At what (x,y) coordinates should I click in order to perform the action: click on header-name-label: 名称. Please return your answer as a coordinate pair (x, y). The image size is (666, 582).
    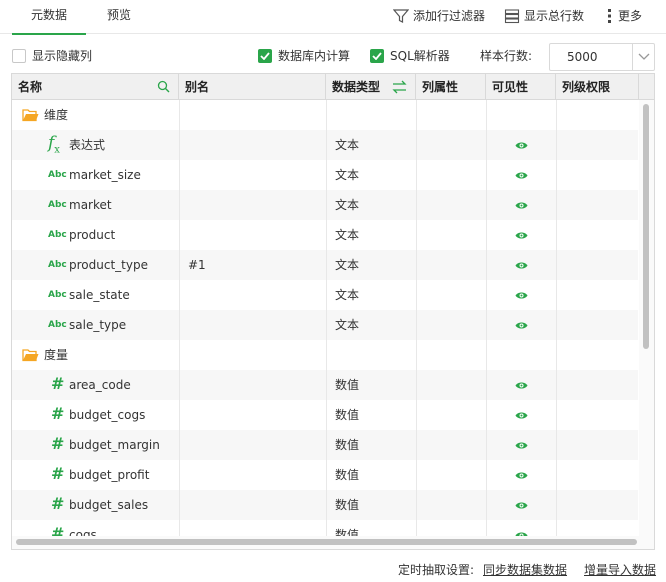
    Looking at the image, I should click on (30, 87).